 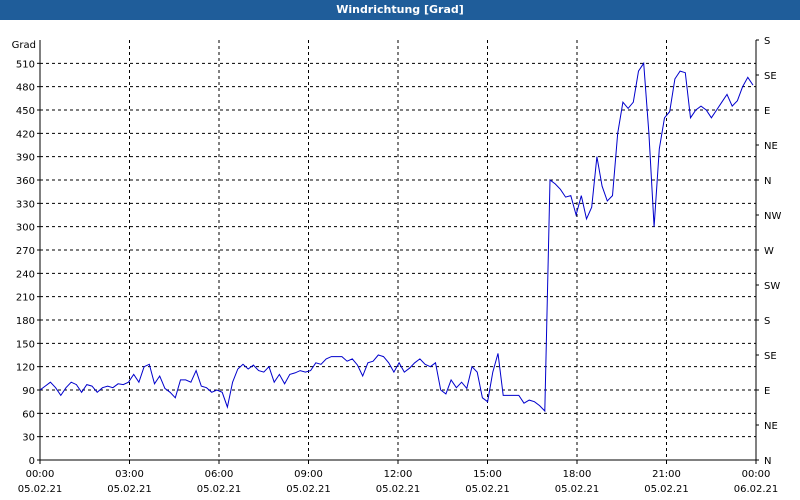 I want to click on y-tick-label: 330, so click(x=25, y=204).